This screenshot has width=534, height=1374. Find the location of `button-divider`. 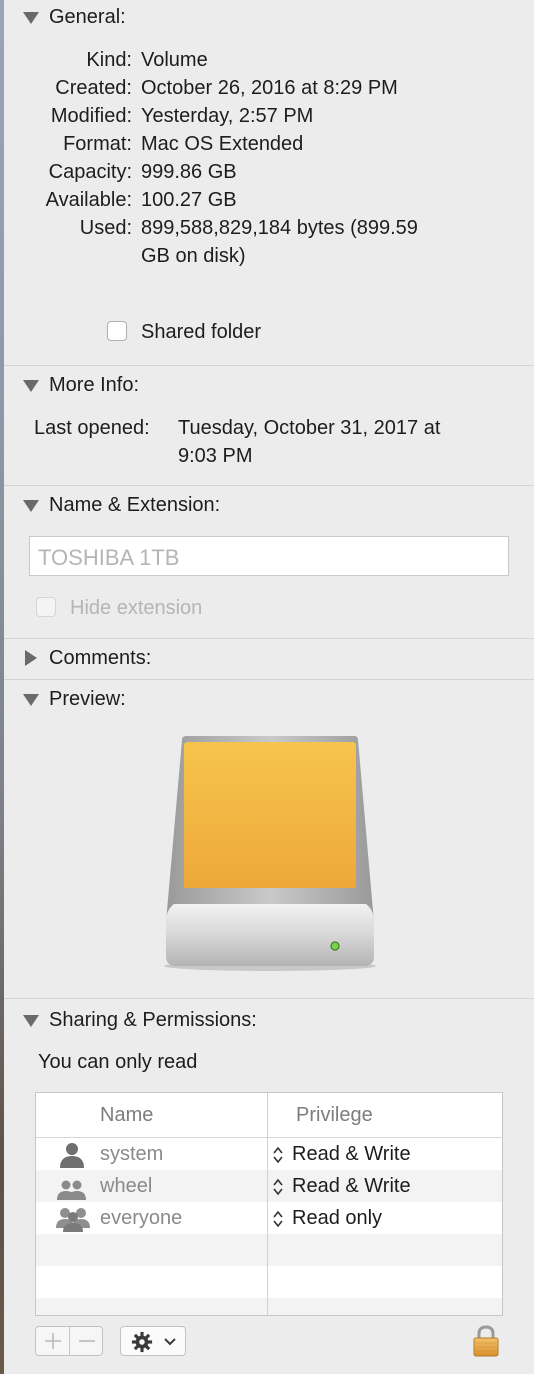

button-divider is located at coordinates (69, 1341).